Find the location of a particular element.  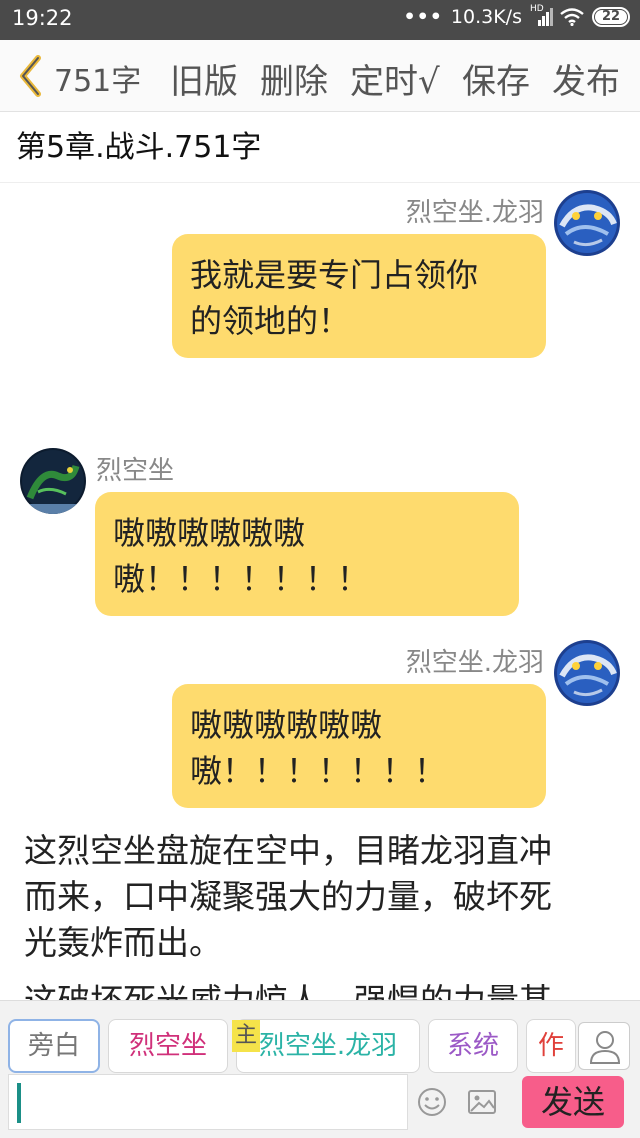

send-button: 发送 is located at coordinates (573, 1102).